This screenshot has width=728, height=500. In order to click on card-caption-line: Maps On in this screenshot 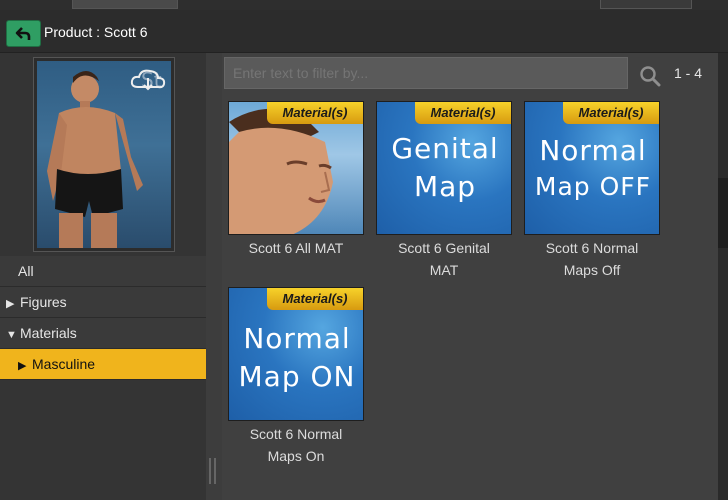, I will do `click(296, 456)`.